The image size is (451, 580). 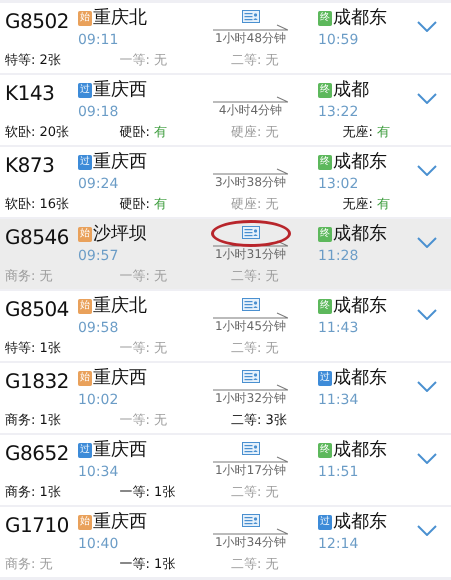 I want to click on departure-time: 09:58, so click(x=99, y=328).